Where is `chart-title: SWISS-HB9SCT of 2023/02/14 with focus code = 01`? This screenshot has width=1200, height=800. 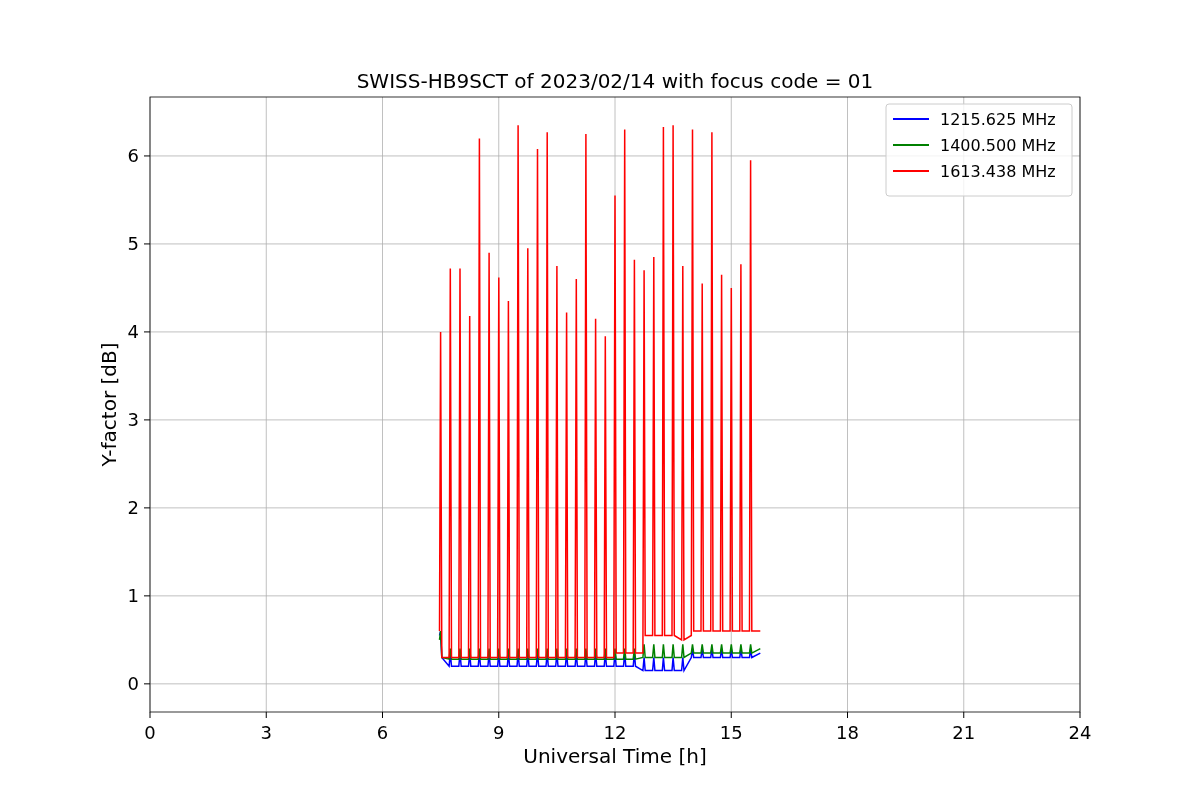
chart-title: SWISS-HB9SCT of 2023/02/14 with focus code = 01 is located at coordinates (615, 81).